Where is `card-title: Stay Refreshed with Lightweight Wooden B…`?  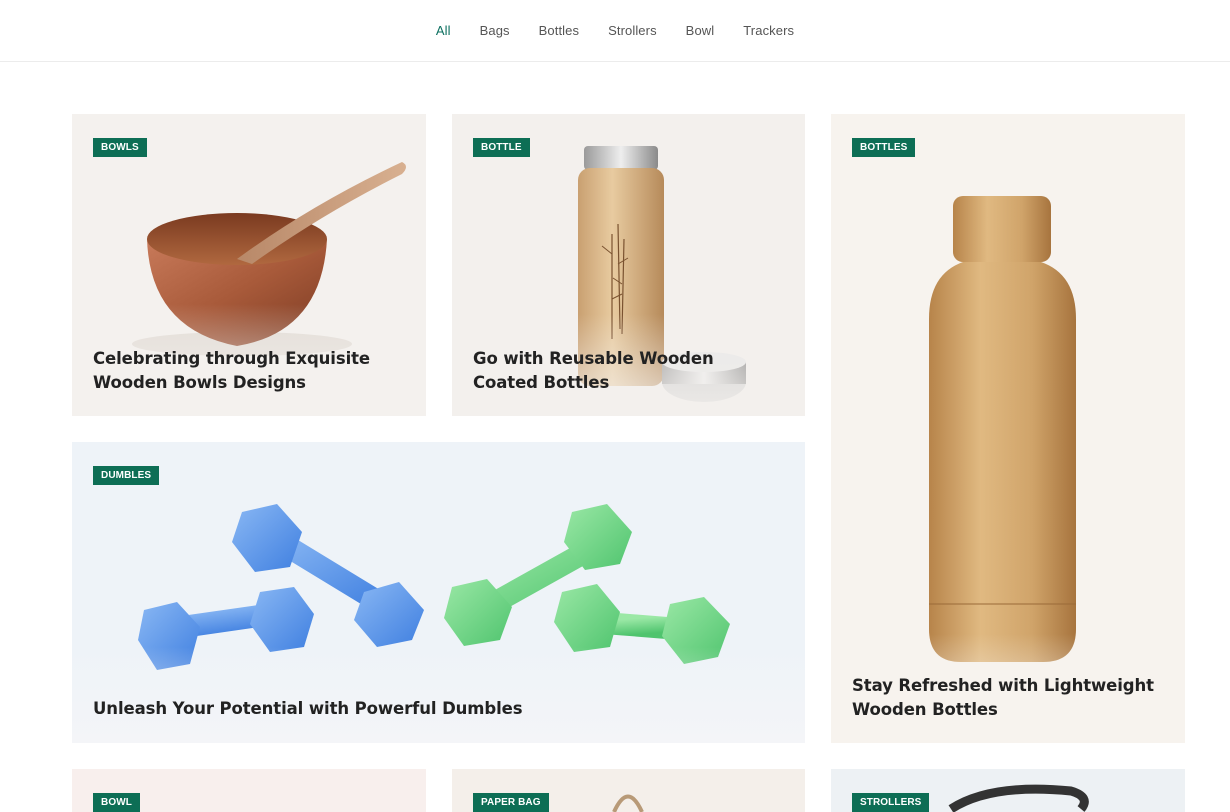 card-title: Stay Refreshed with Lightweight Wooden B… is located at coordinates (1003, 697).